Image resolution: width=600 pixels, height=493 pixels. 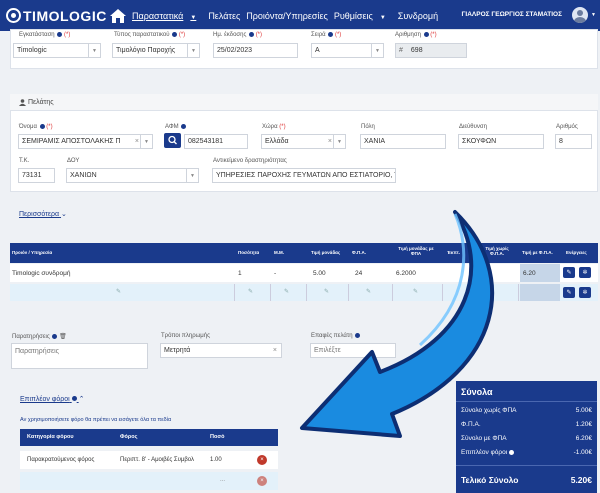 What do you see at coordinates (41, 102) in the screenshot?
I see `customer-title: Πελάτης` at bounding box center [41, 102].